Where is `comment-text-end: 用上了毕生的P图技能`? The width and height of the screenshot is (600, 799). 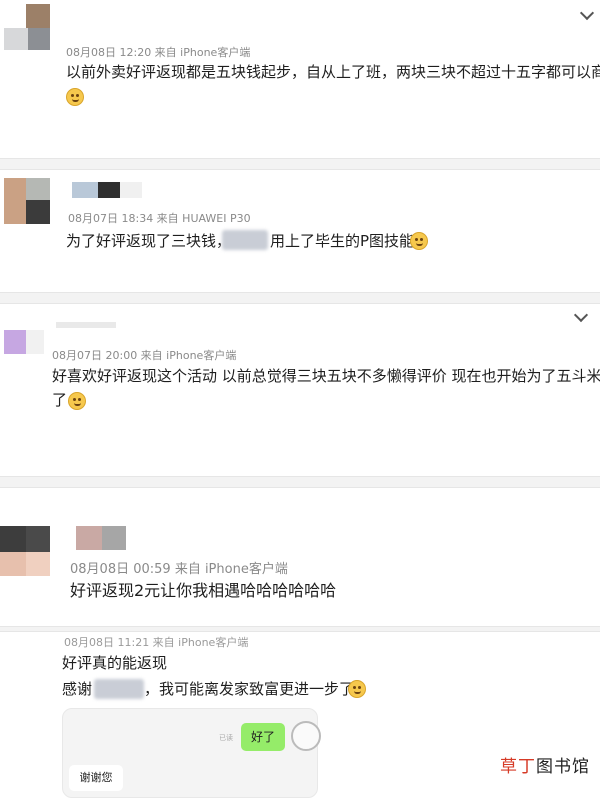 comment-text-end: 用上了毕生的P图技能 is located at coordinates (342, 241).